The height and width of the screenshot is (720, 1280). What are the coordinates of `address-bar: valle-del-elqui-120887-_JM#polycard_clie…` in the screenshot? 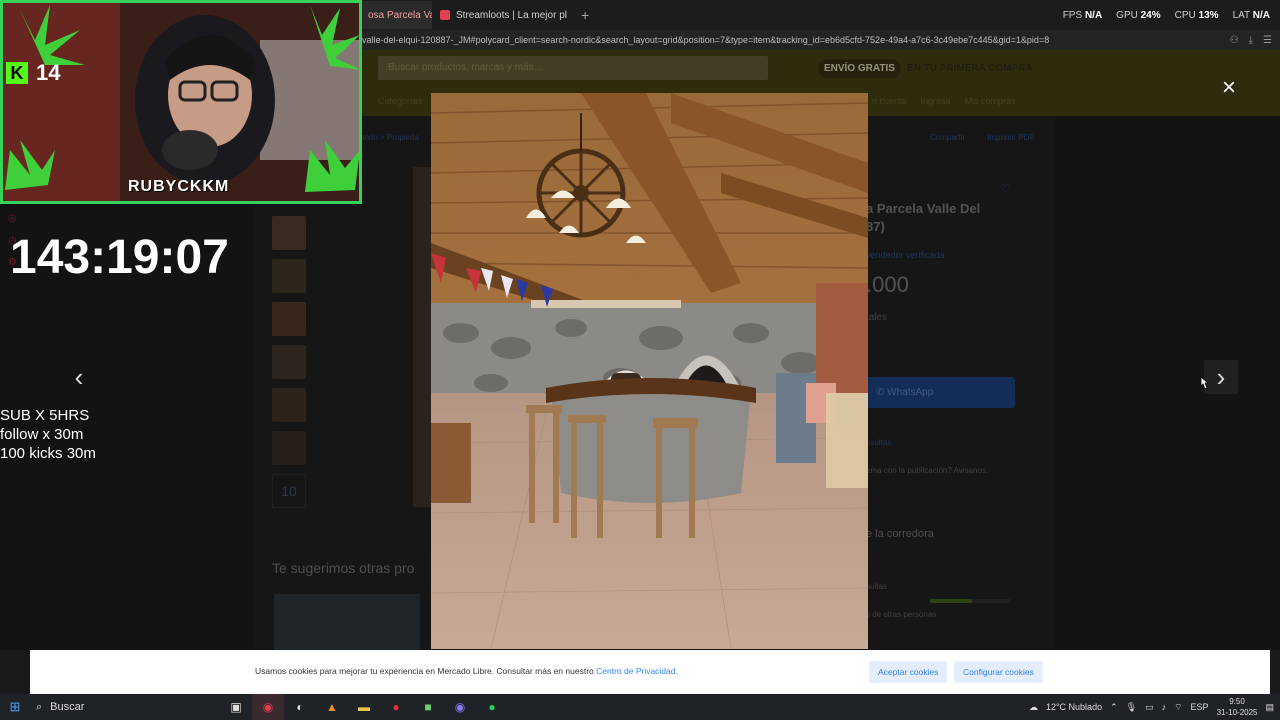 It's located at (820, 40).